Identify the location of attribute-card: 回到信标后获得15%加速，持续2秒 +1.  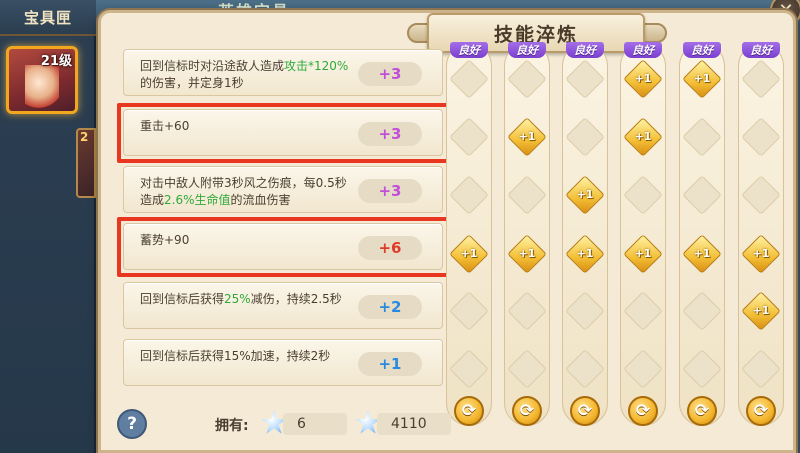
(283, 362).